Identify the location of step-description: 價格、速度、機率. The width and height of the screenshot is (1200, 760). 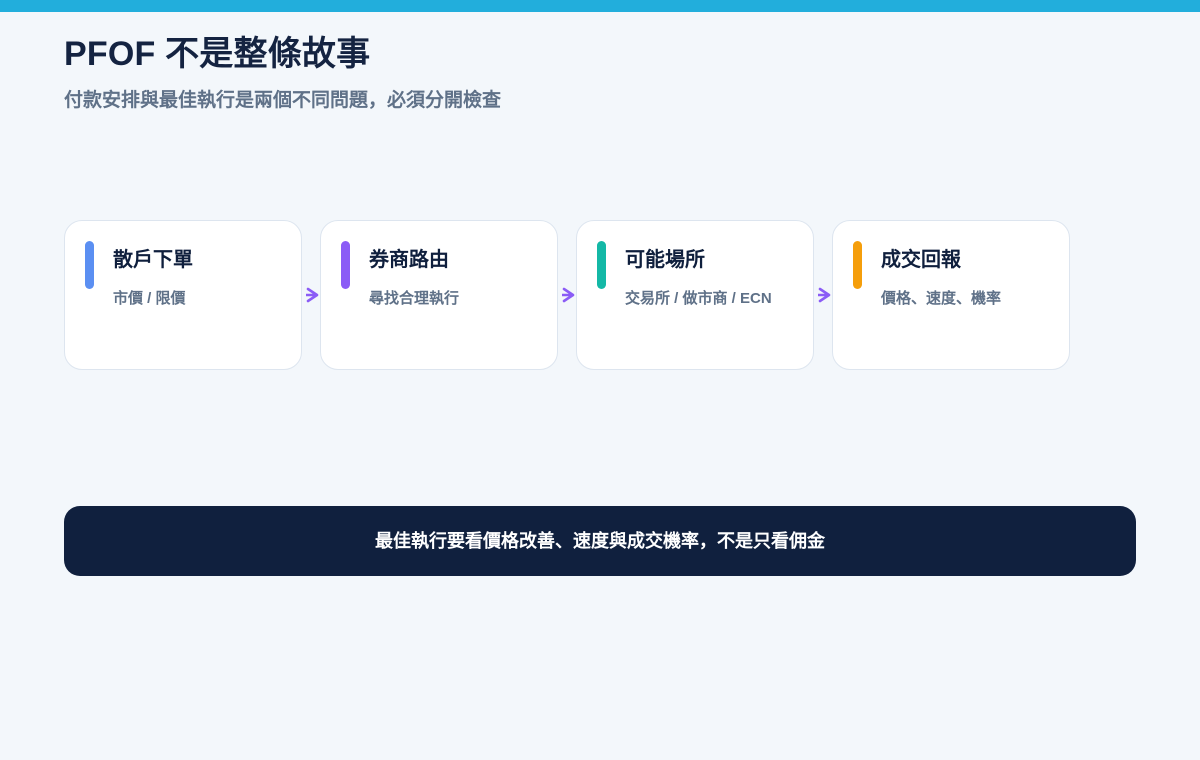
(941, 298).